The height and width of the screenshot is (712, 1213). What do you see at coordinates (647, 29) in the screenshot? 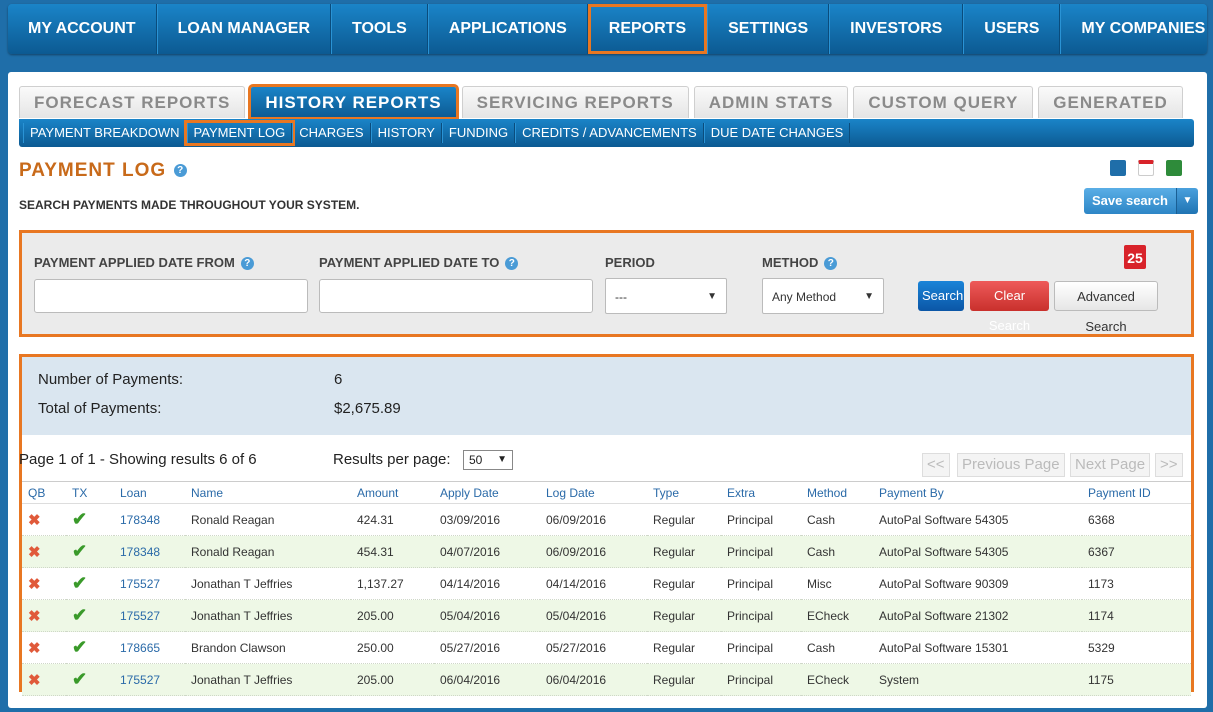
I see `nav-reports: REPORTS` at bounding box center [647, 29].